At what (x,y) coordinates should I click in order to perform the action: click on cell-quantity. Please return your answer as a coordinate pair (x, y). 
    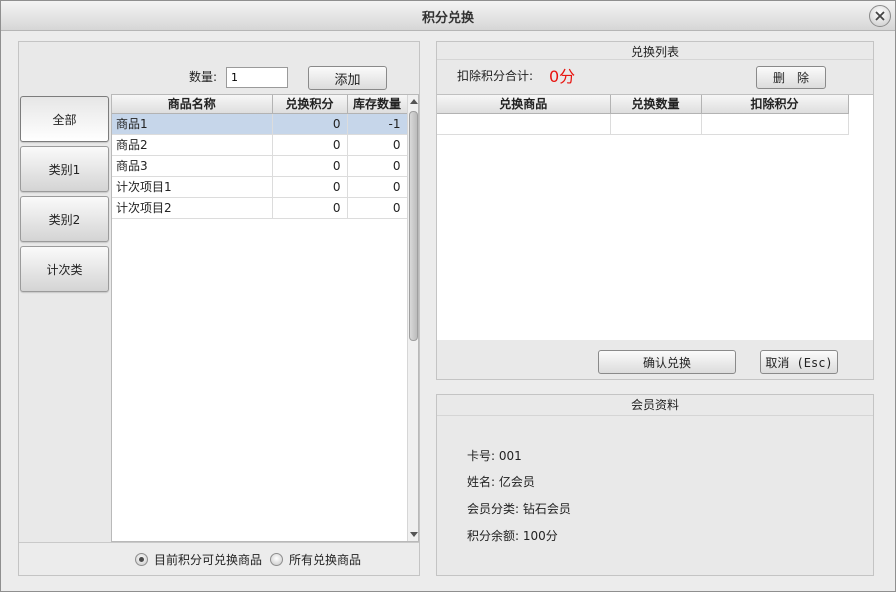
    Looking at the image, I should click on (656, 124).